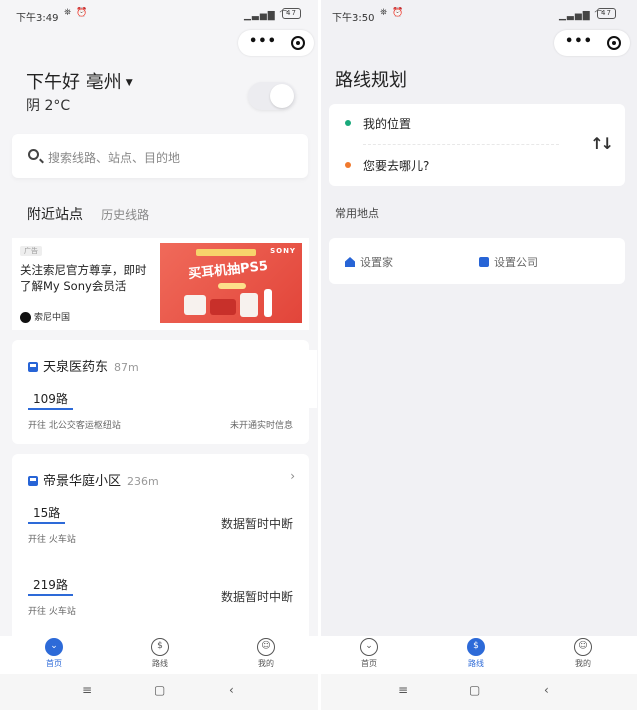 The width and height of the screenshot is (637, 710). What do you see at coordinates (508, 262) in the screenshot?
I see `set-office-button: 设置公司` at bounding box center [508, 262].